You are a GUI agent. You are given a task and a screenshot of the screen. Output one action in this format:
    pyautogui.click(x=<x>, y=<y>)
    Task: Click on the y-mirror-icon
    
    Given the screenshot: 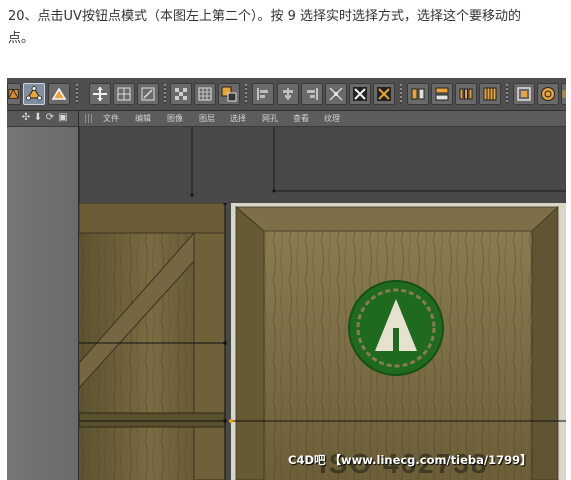 What is the action you would take?
    pyautogui.click(x=384, y=94)
    